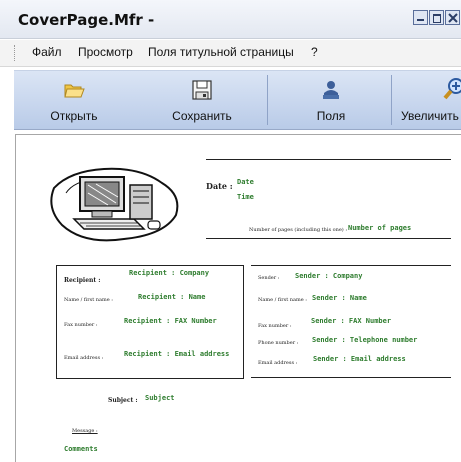 This screenshot has height=462, width=461. I want to click on open-button: Открыть, so click(74, 100).